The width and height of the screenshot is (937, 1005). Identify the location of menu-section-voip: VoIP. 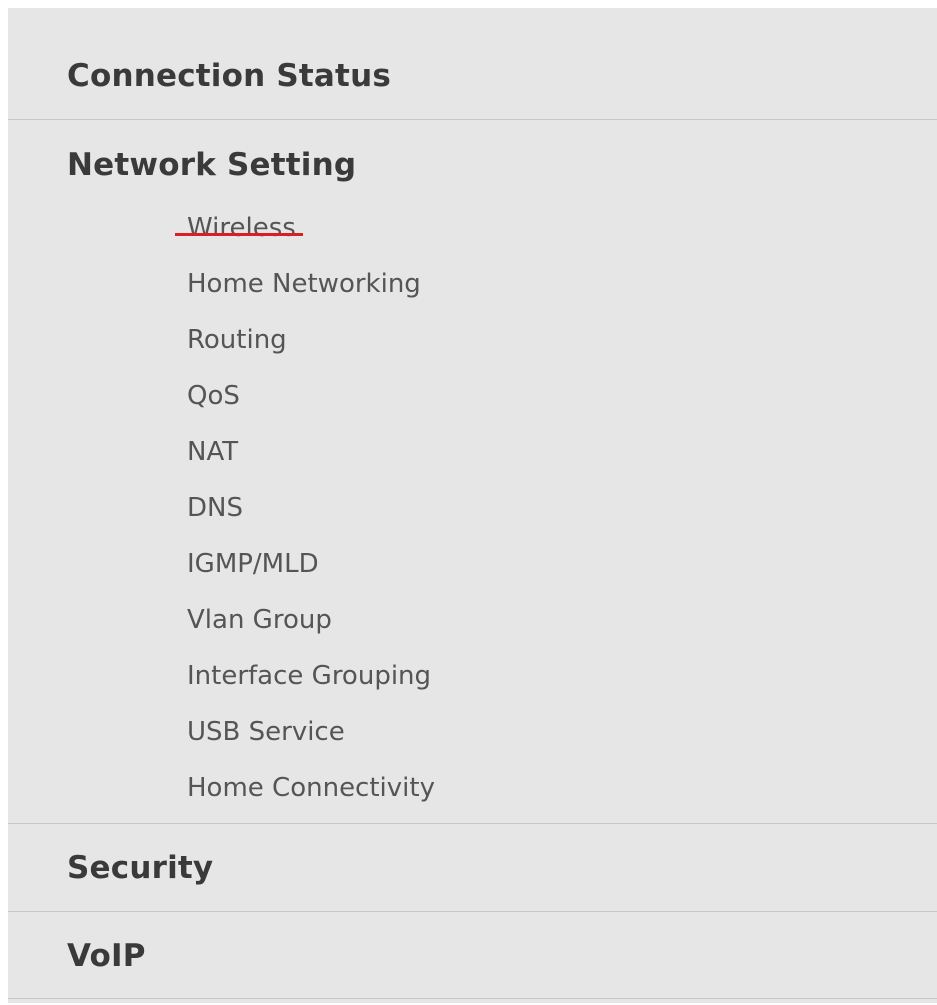
(106, 956).